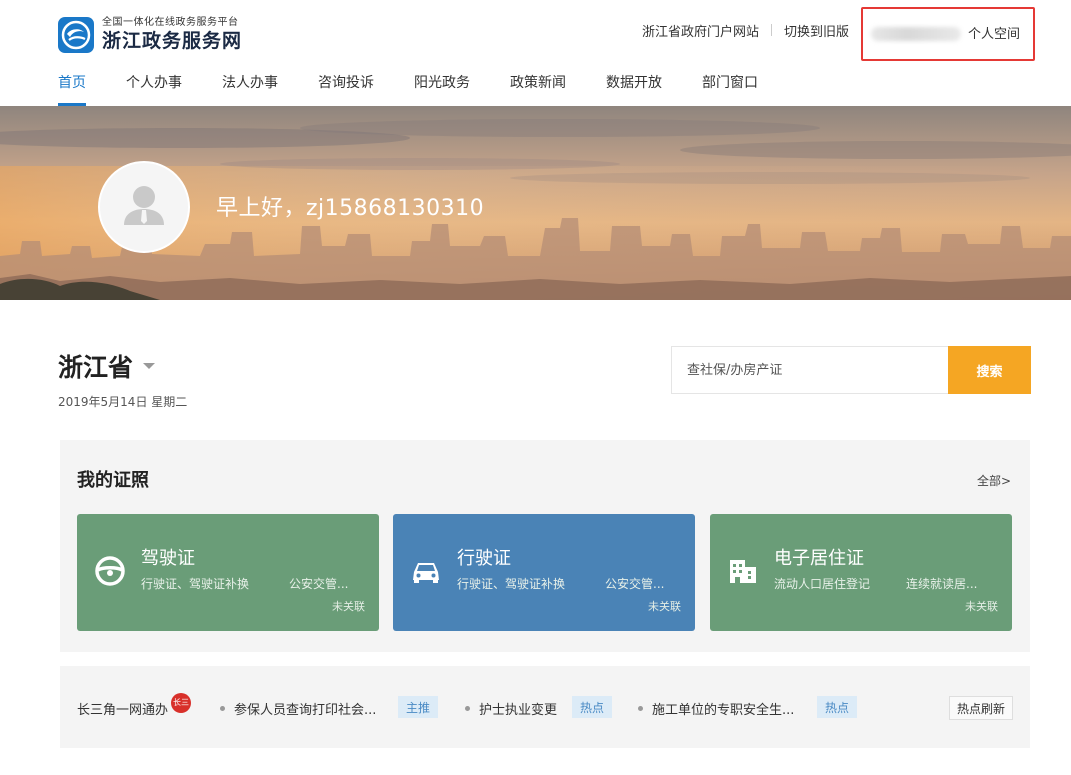 The height and width of the screenshot is (775, 1071). What do you see at coordinates (113, 480) in the screenshot?
I see `section-title: 我的证照` at bounding box center [113, 480].